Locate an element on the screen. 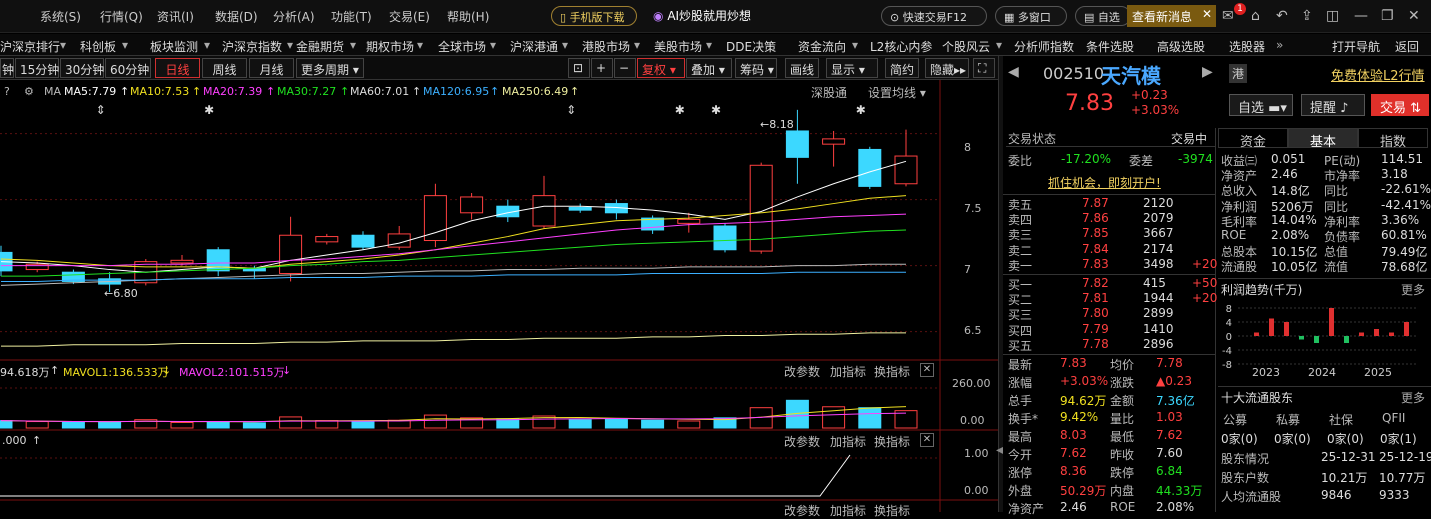 This screenshot has height=519, width=1431. open-account-row: 抓住机会，即刻开户! is located at coordinates (1111, 182).